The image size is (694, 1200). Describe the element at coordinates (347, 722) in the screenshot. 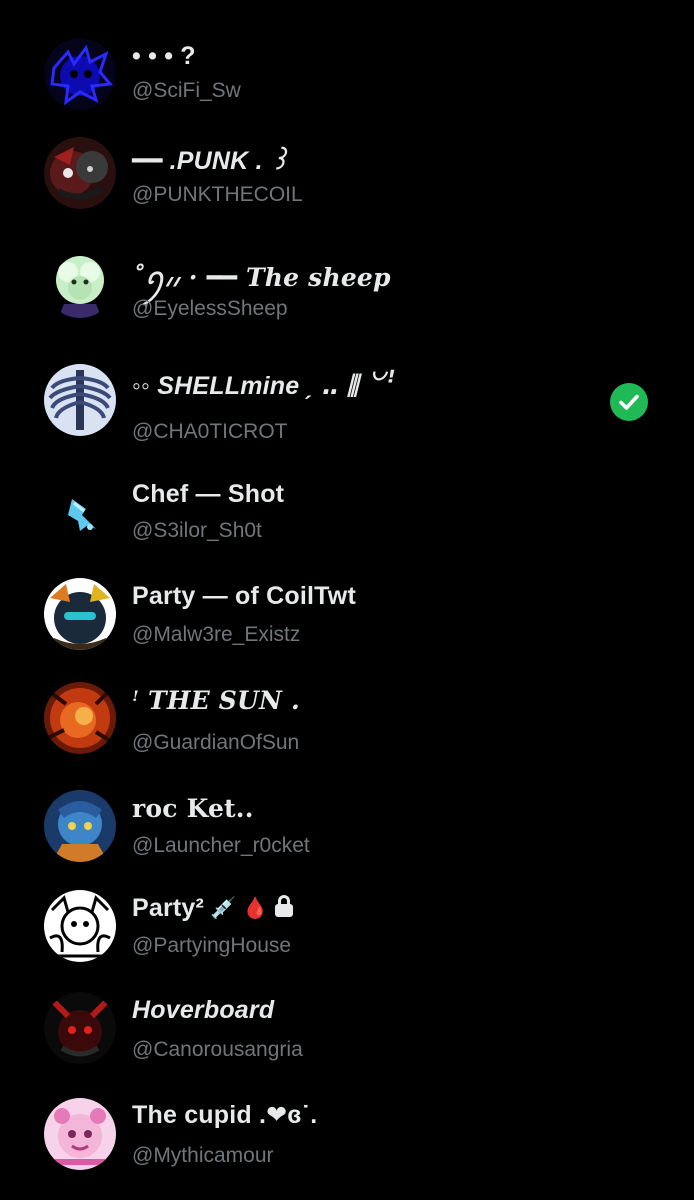

I see `account-row: ꜝ THE SUN . @GuardianOfSun` at that location.